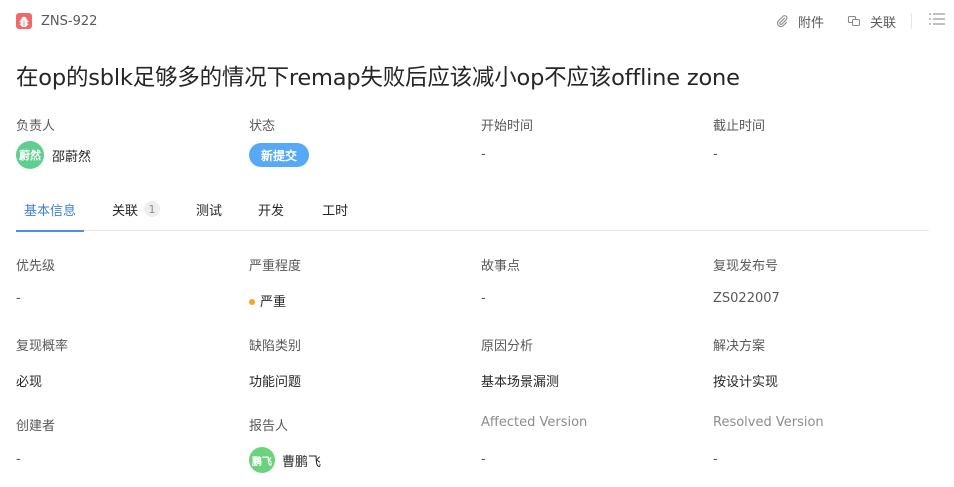 Image resolution: width=954 pixels, height=487 pixels. What do you see at coordinates (30, 155) in the screenshot?
I see `avatar: 蔚然` at bounding box center [30, 155].